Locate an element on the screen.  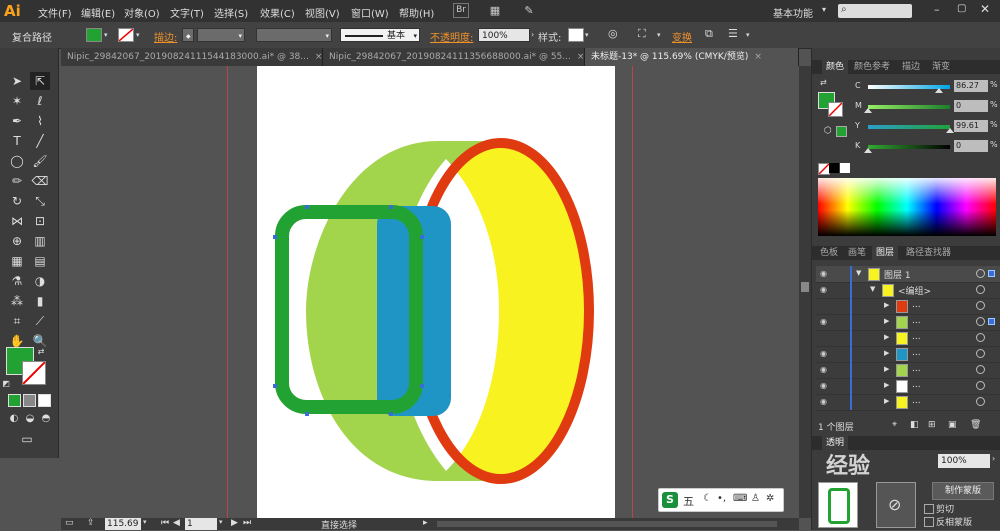
artboard-dropdown-icon: ▾ is located at coordinates (221, 522).